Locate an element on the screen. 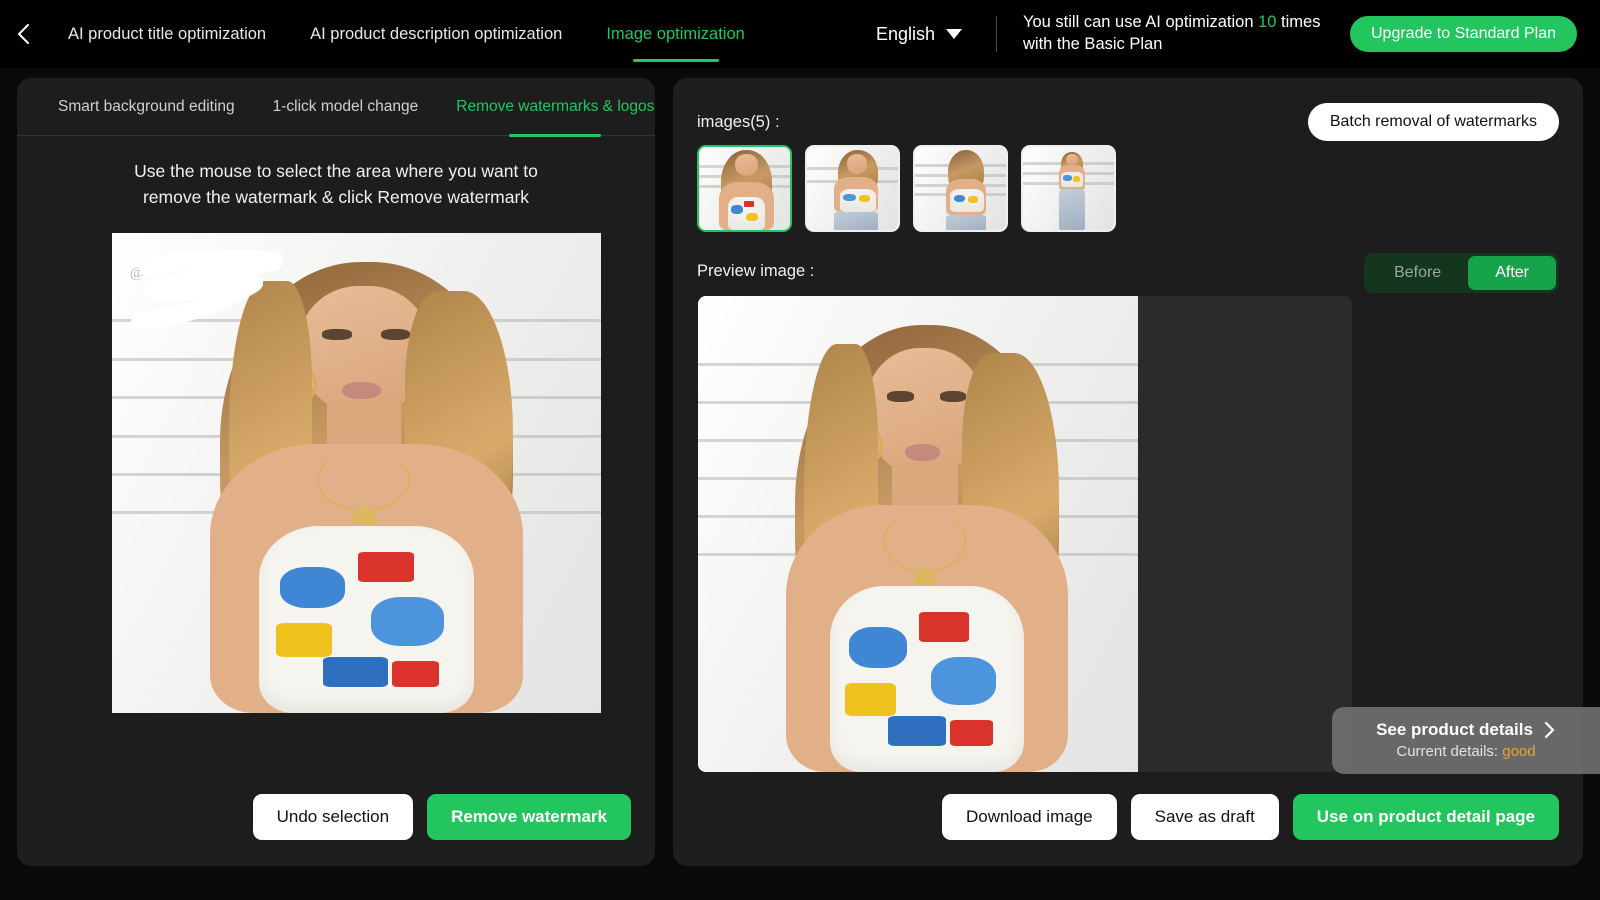  tab-description-optimization: AI product description optimization is located at coordinates (436, 34).